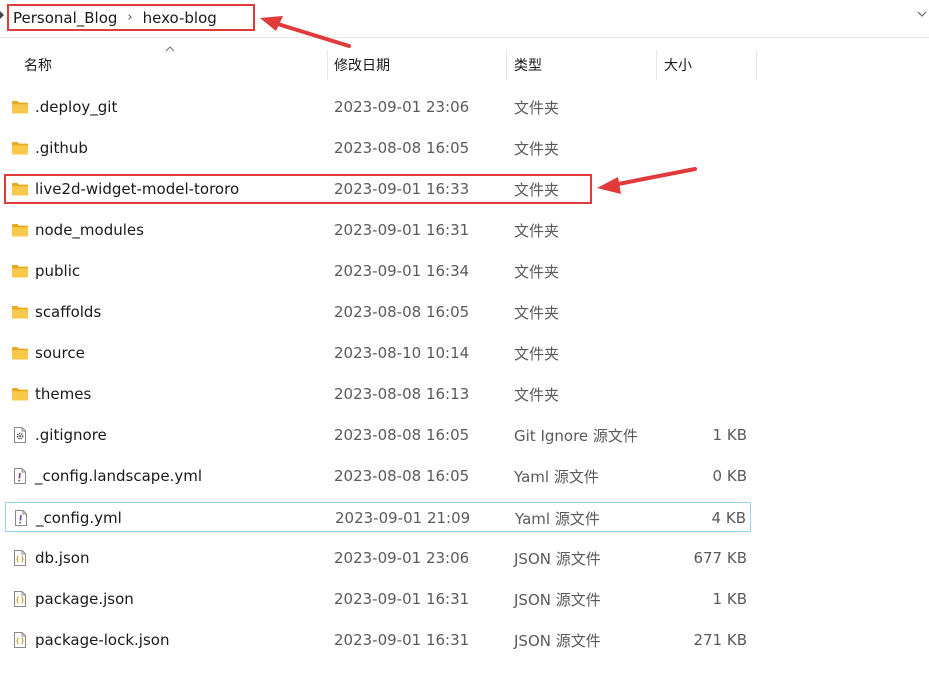 The image size is (929, 687). I want to click on file-row: package.json 2023-09-01 16:31 JSON 源文件 1 KB, so click(378, 599).